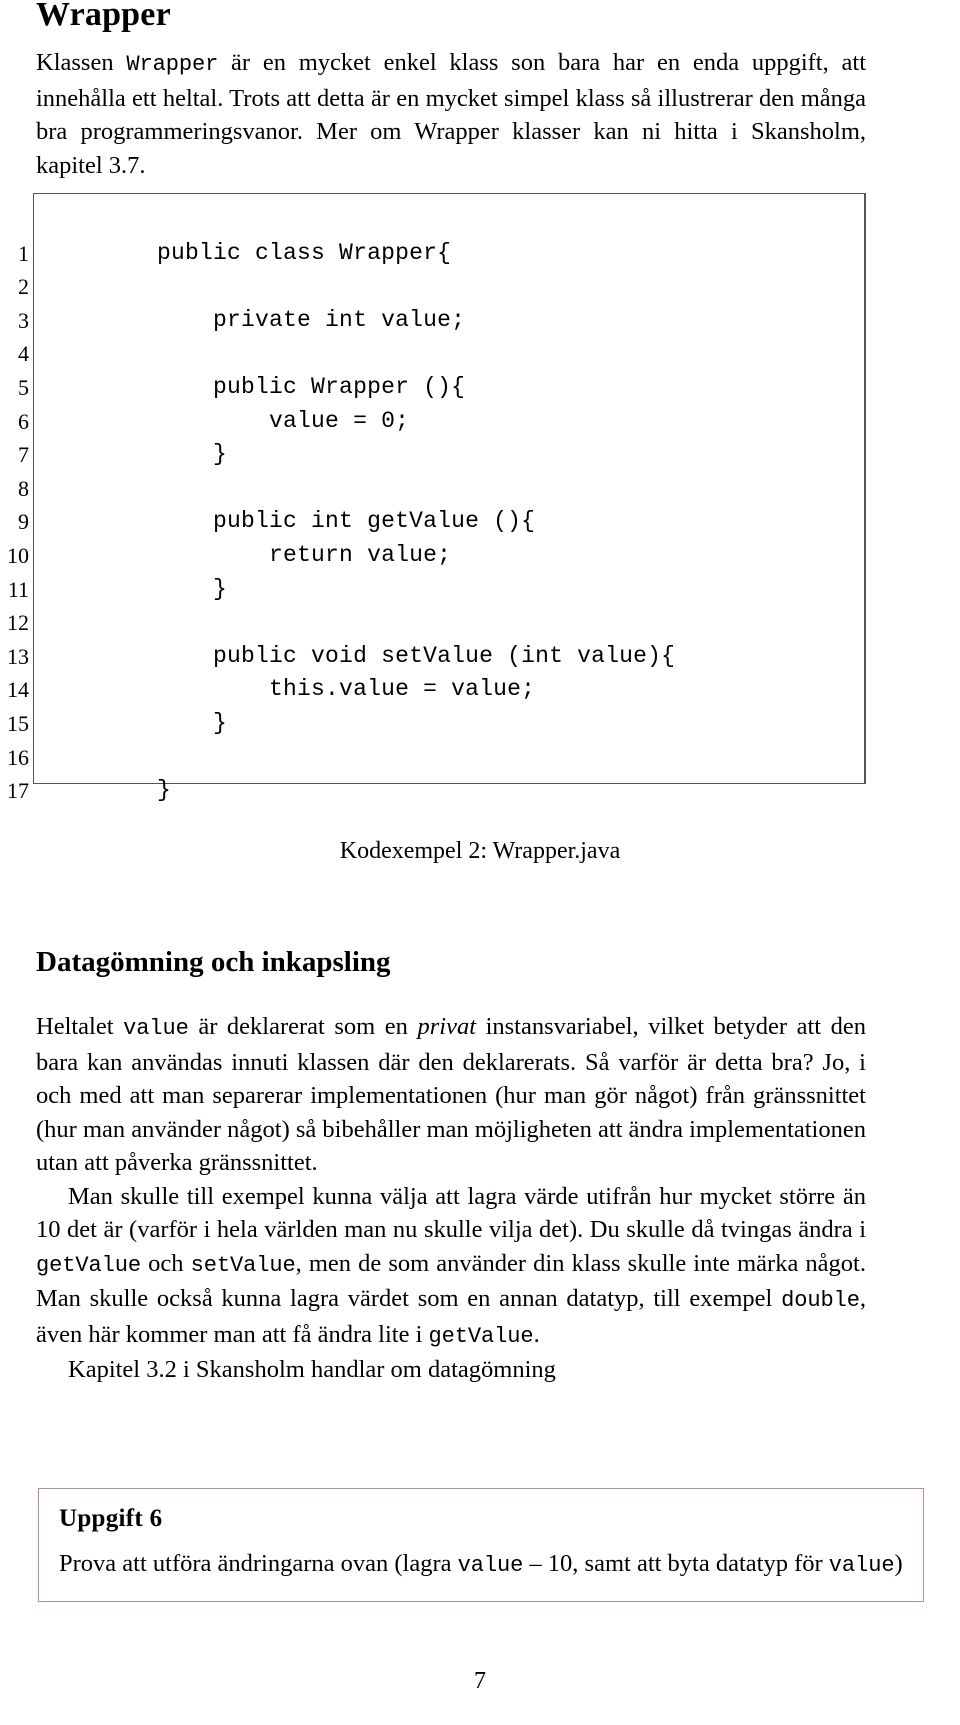 The width and height of the screenshot is (960, 1725). What do you see at coordinates (18, 623) in the screenshot?
I see `line-number: 12` at bounding box center [18, 623].